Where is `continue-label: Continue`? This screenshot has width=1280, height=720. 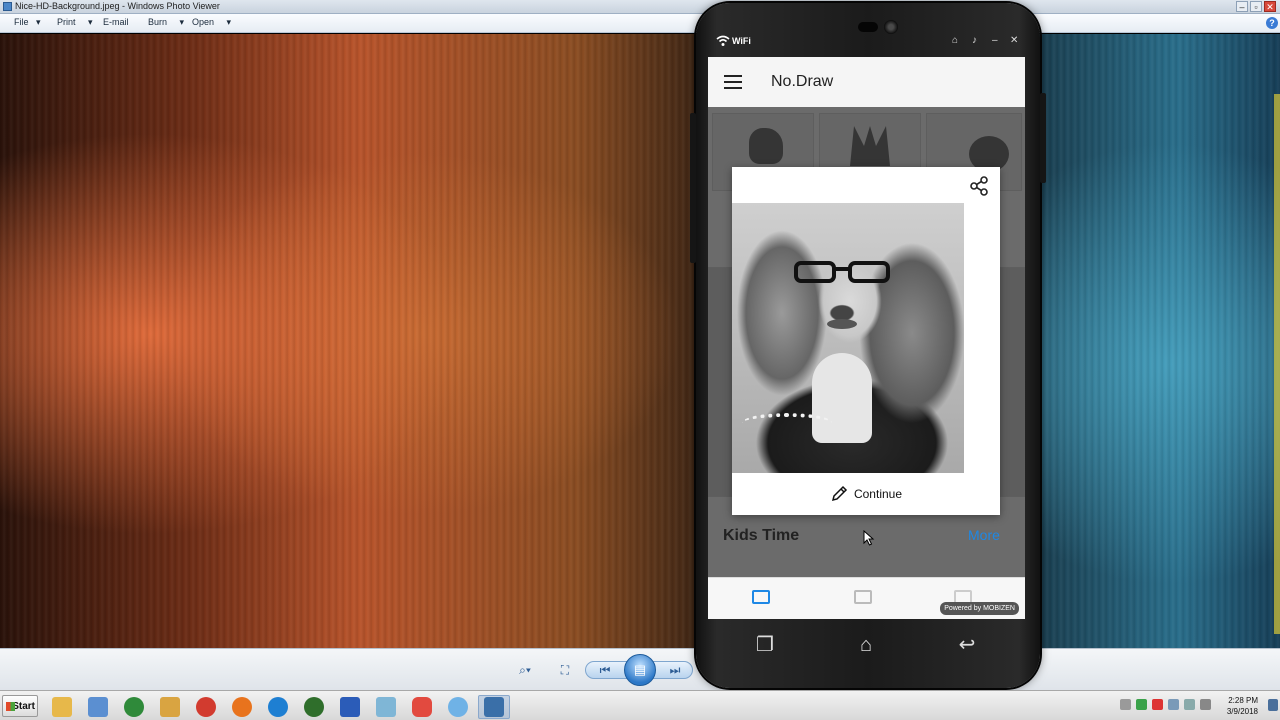 continue-label: Continue is located at coordinates (878, 494).